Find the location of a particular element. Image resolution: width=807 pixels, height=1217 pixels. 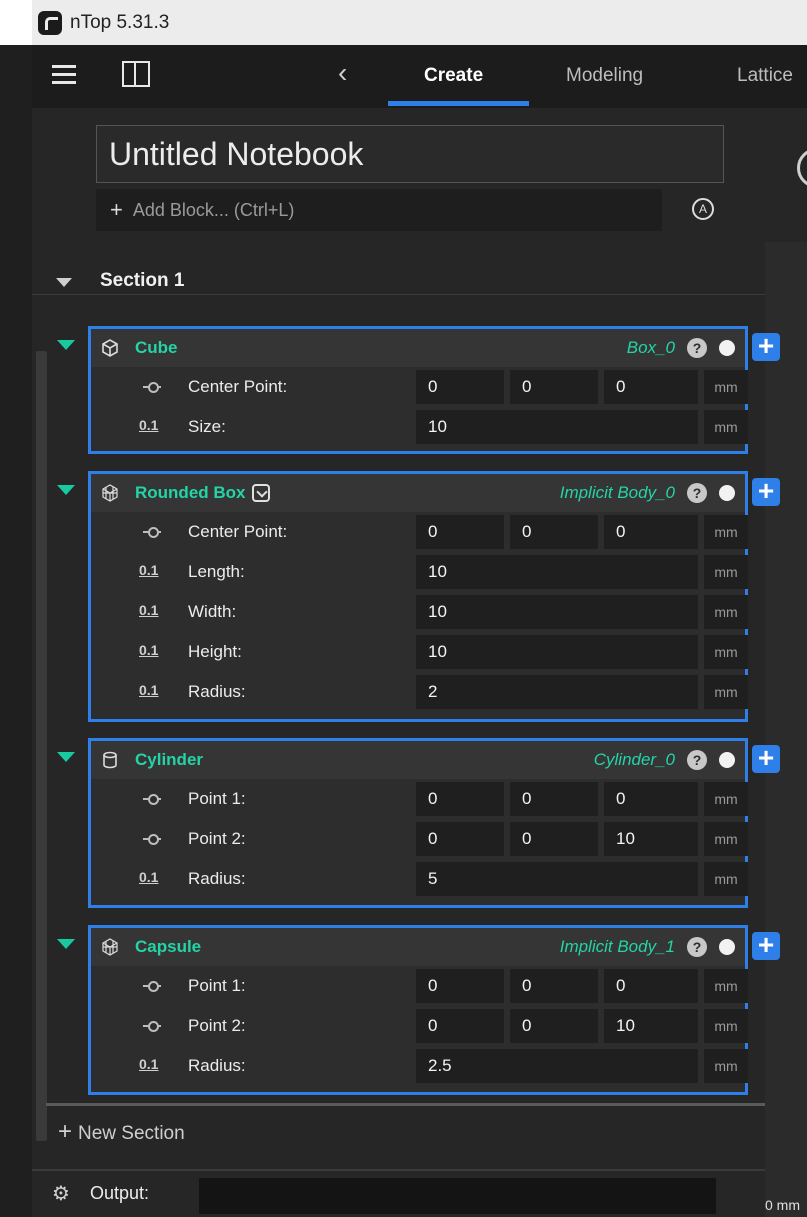

param-row: 0.1 Radius: 5 mm is located at coordinates (419, 879).